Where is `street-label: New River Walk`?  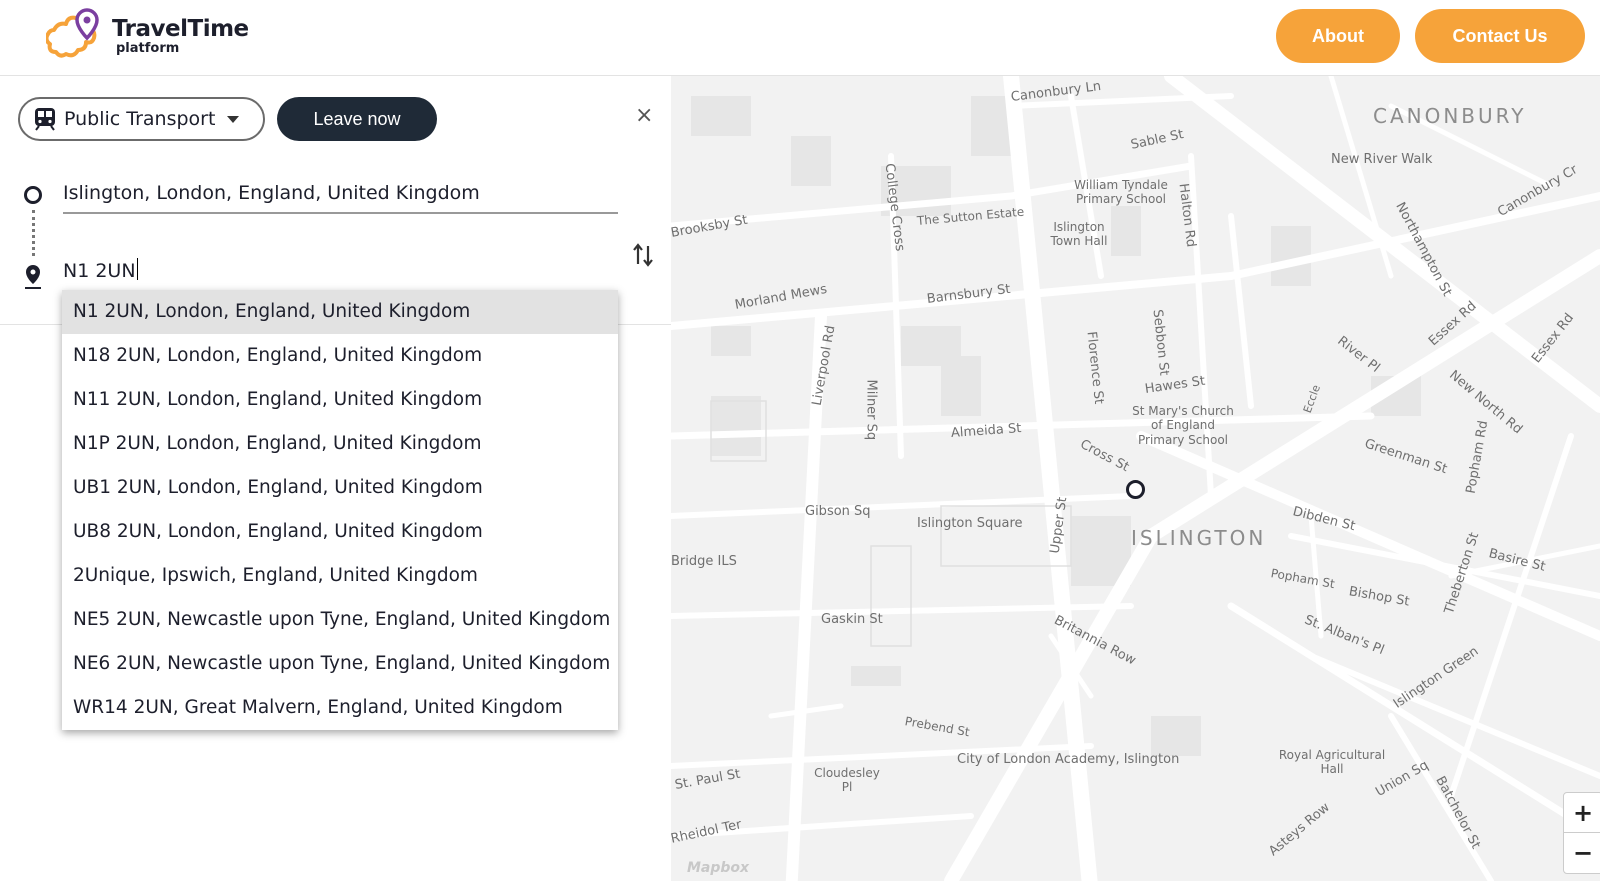
street-label: New River Walk is located at coordinates (1382, 159).